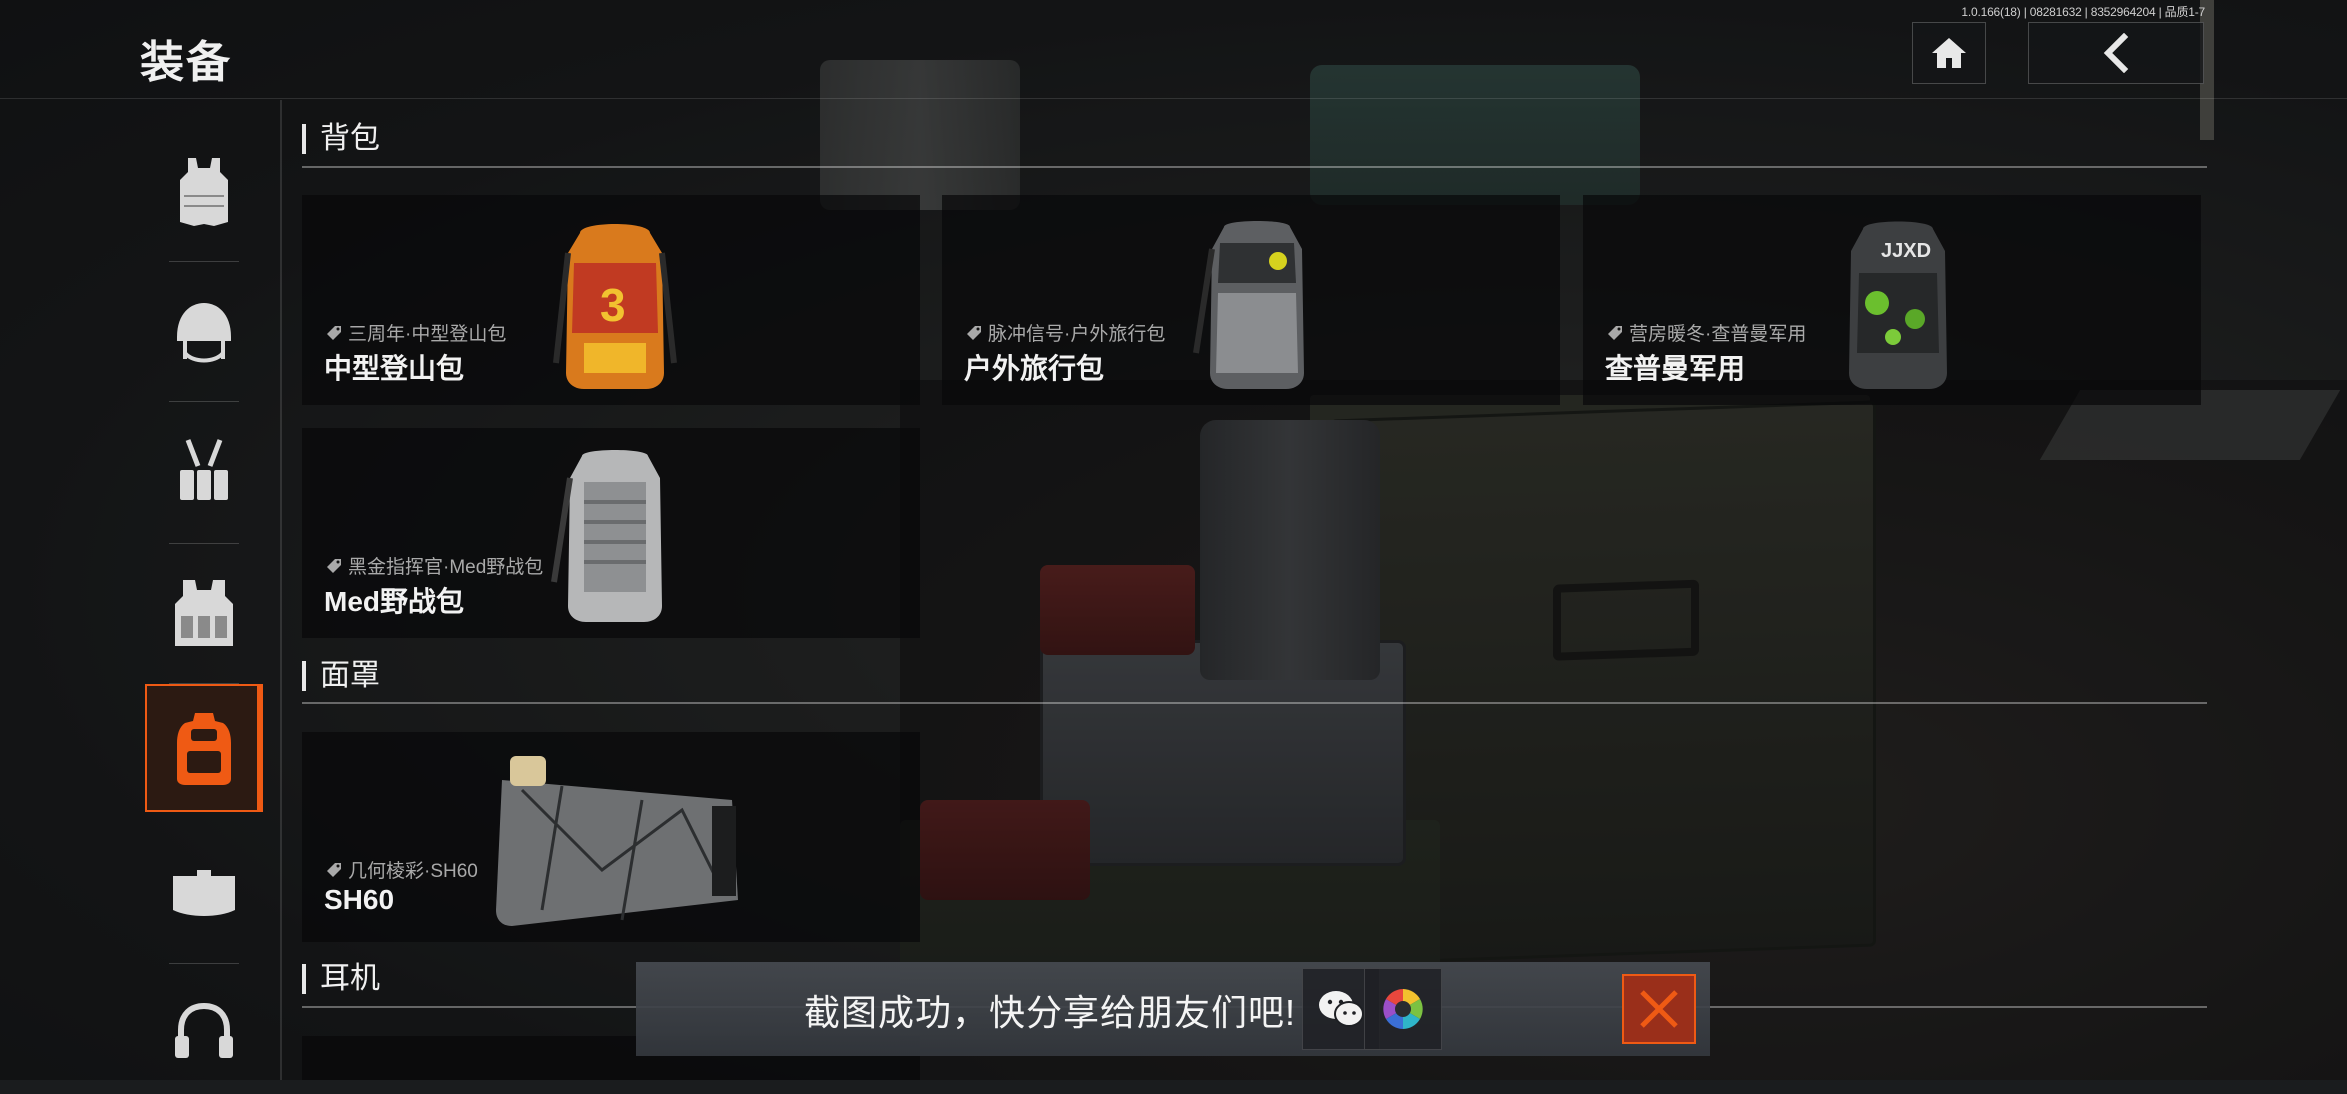 The width and height of the screenshot is (2347, 1094). I want to click on screenshot-toast: 截图成功，快分享给朋友们吧!, so click(1173, 1009).